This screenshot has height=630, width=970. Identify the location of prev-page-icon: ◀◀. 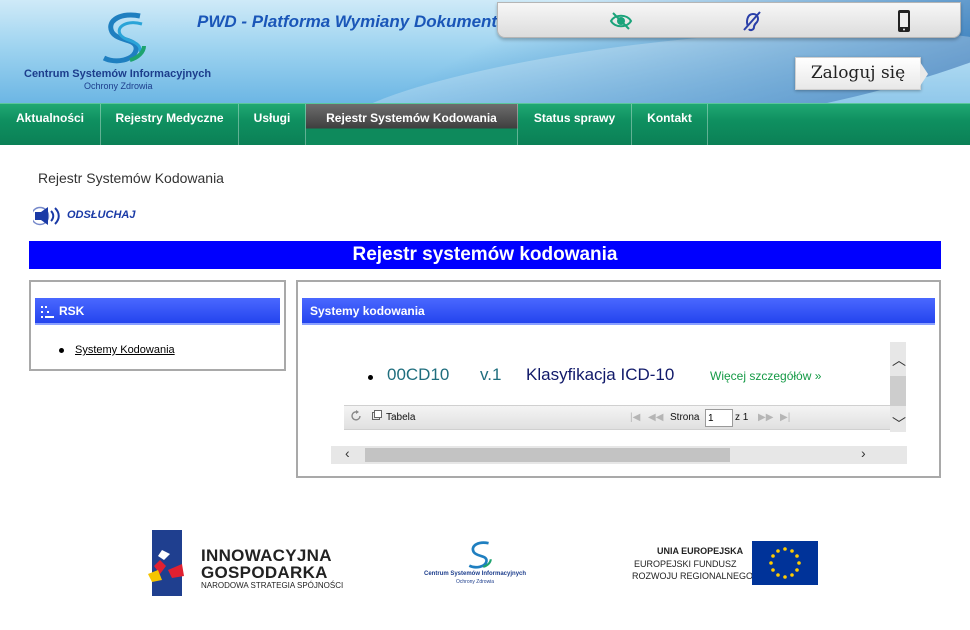
(655, 417).